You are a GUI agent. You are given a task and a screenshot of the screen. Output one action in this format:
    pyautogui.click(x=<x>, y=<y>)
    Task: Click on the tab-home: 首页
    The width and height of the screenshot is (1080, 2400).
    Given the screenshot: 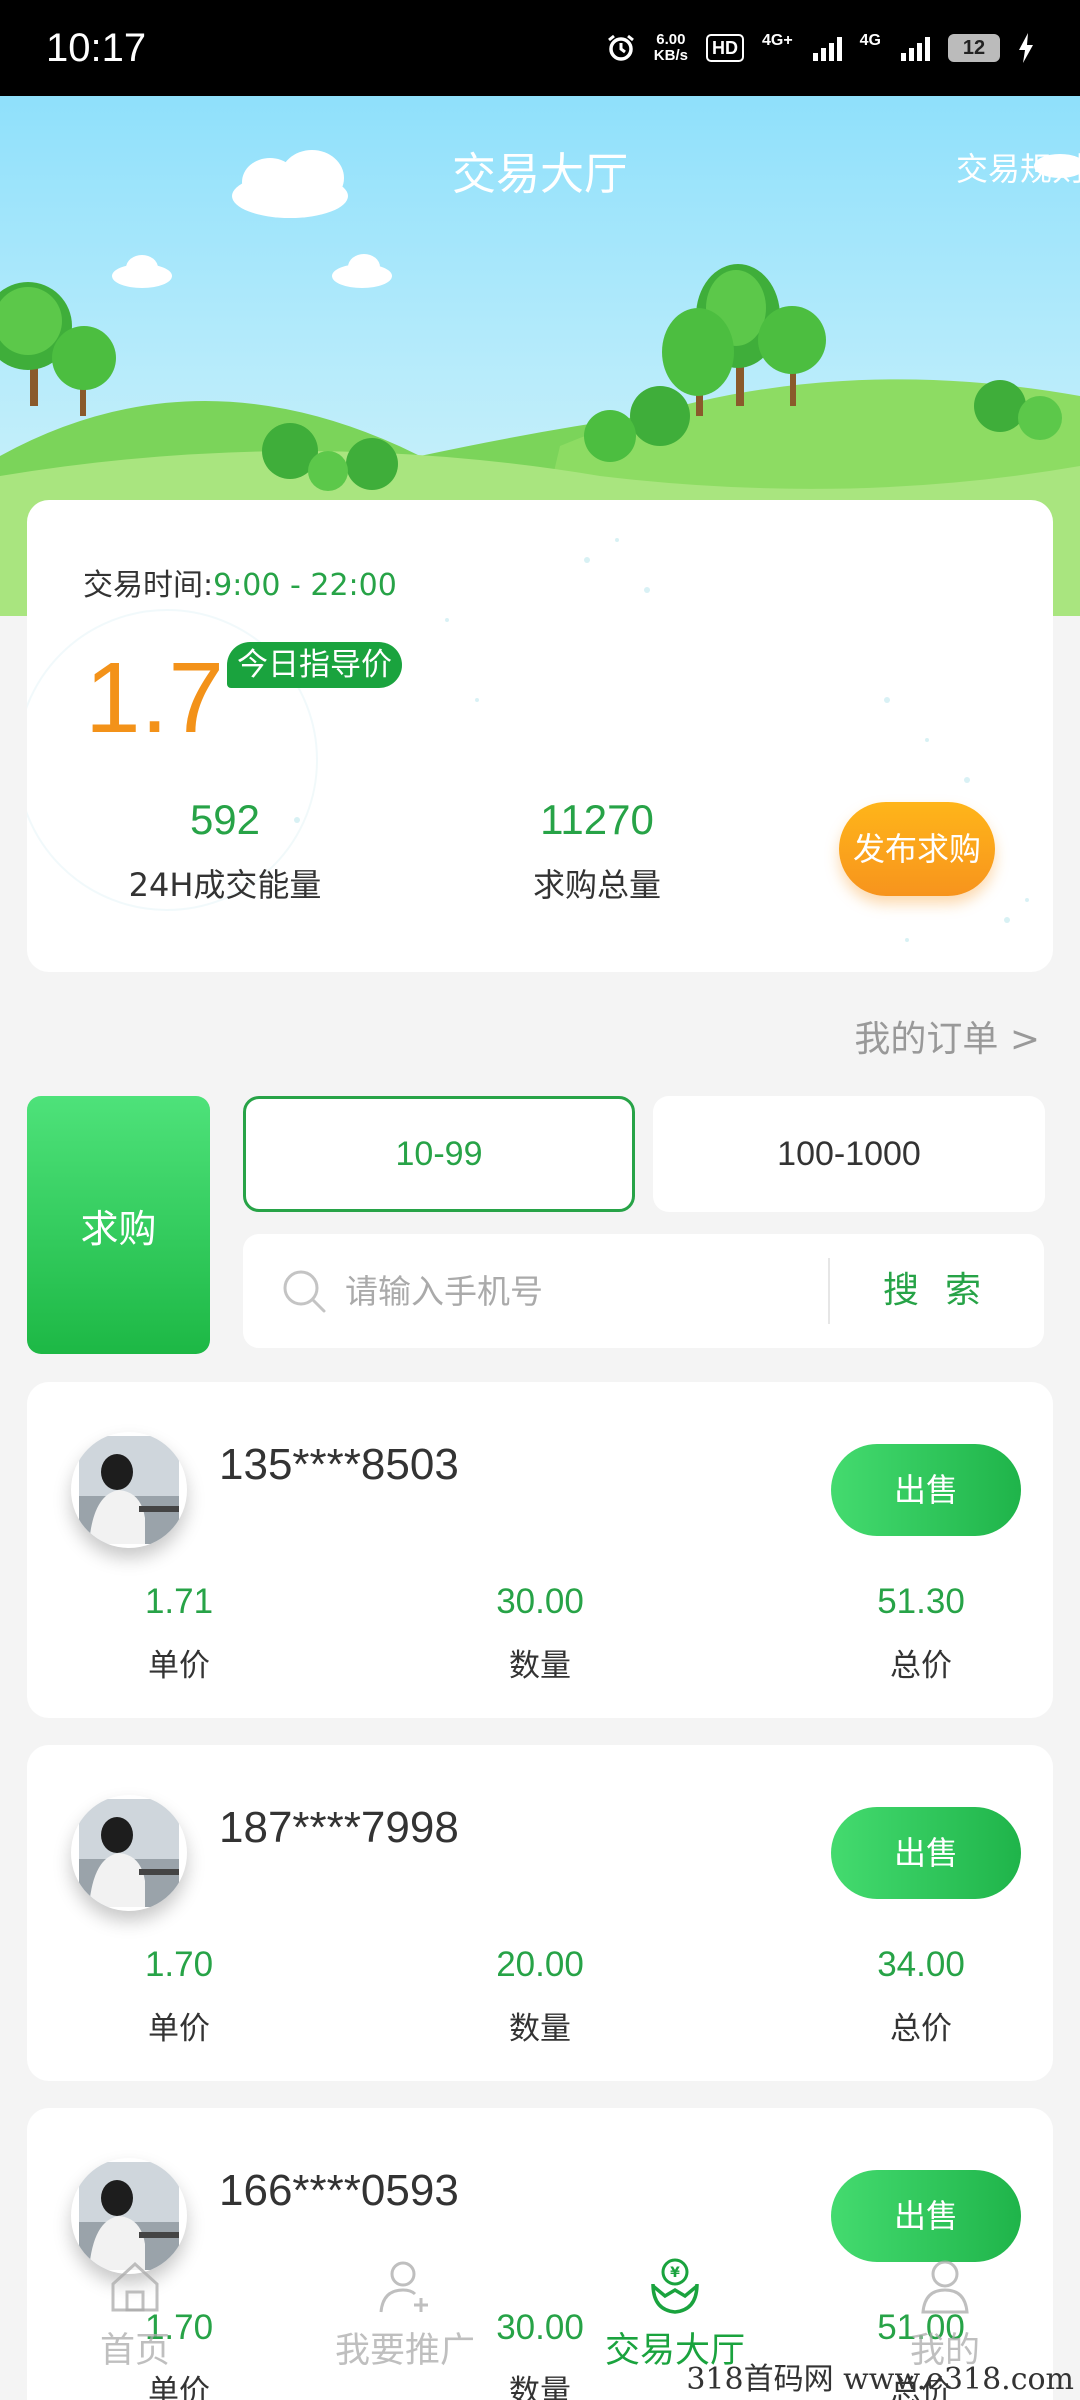 What is the action you would take?
    pyautogui.click(x=135, y=2311)
    